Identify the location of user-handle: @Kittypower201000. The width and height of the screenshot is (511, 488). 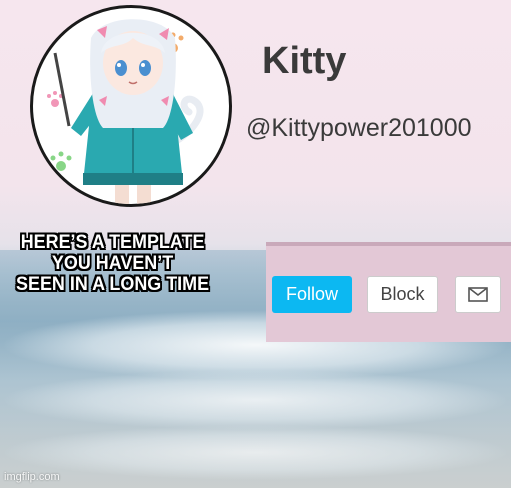
(359, 128).